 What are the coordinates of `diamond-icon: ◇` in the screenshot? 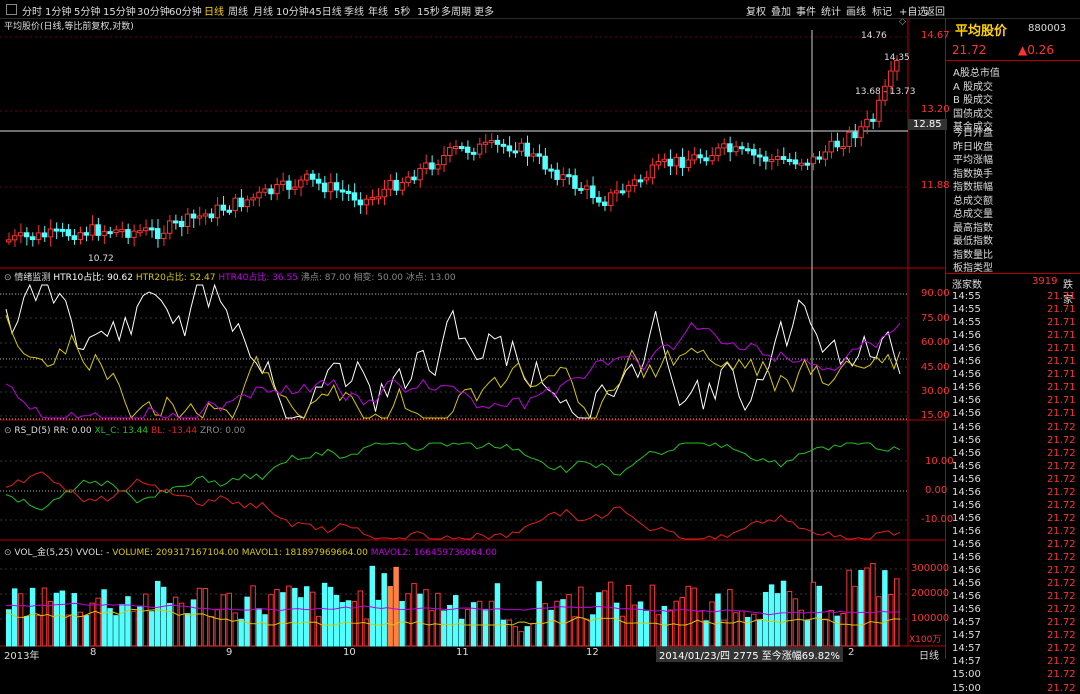 It's located at (902, 22).